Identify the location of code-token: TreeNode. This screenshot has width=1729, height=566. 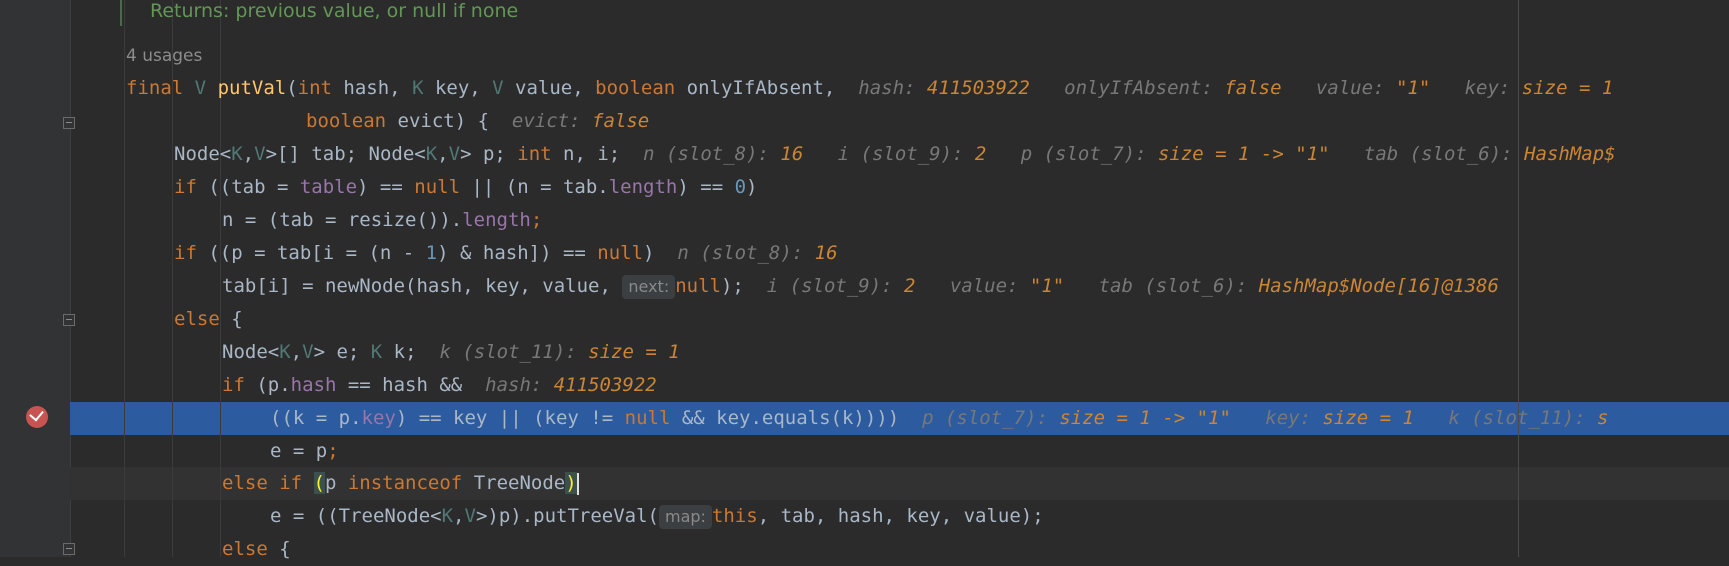
(514, 483).